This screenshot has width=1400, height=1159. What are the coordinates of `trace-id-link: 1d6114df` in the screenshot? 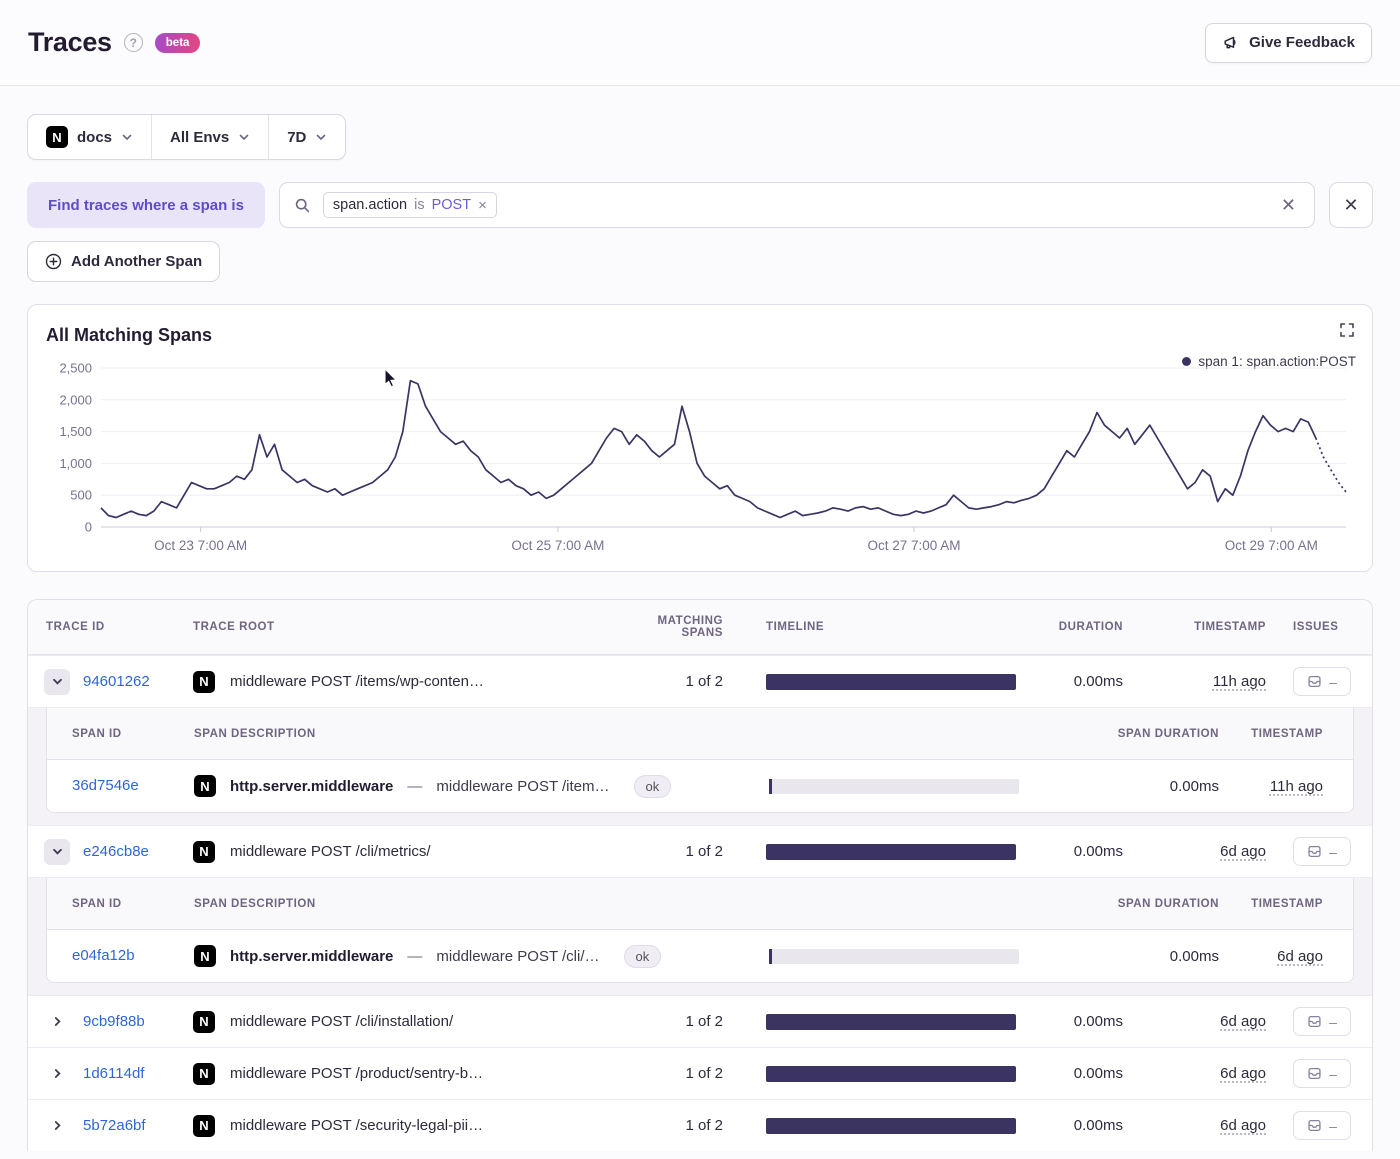 It's located at (113, 1073).